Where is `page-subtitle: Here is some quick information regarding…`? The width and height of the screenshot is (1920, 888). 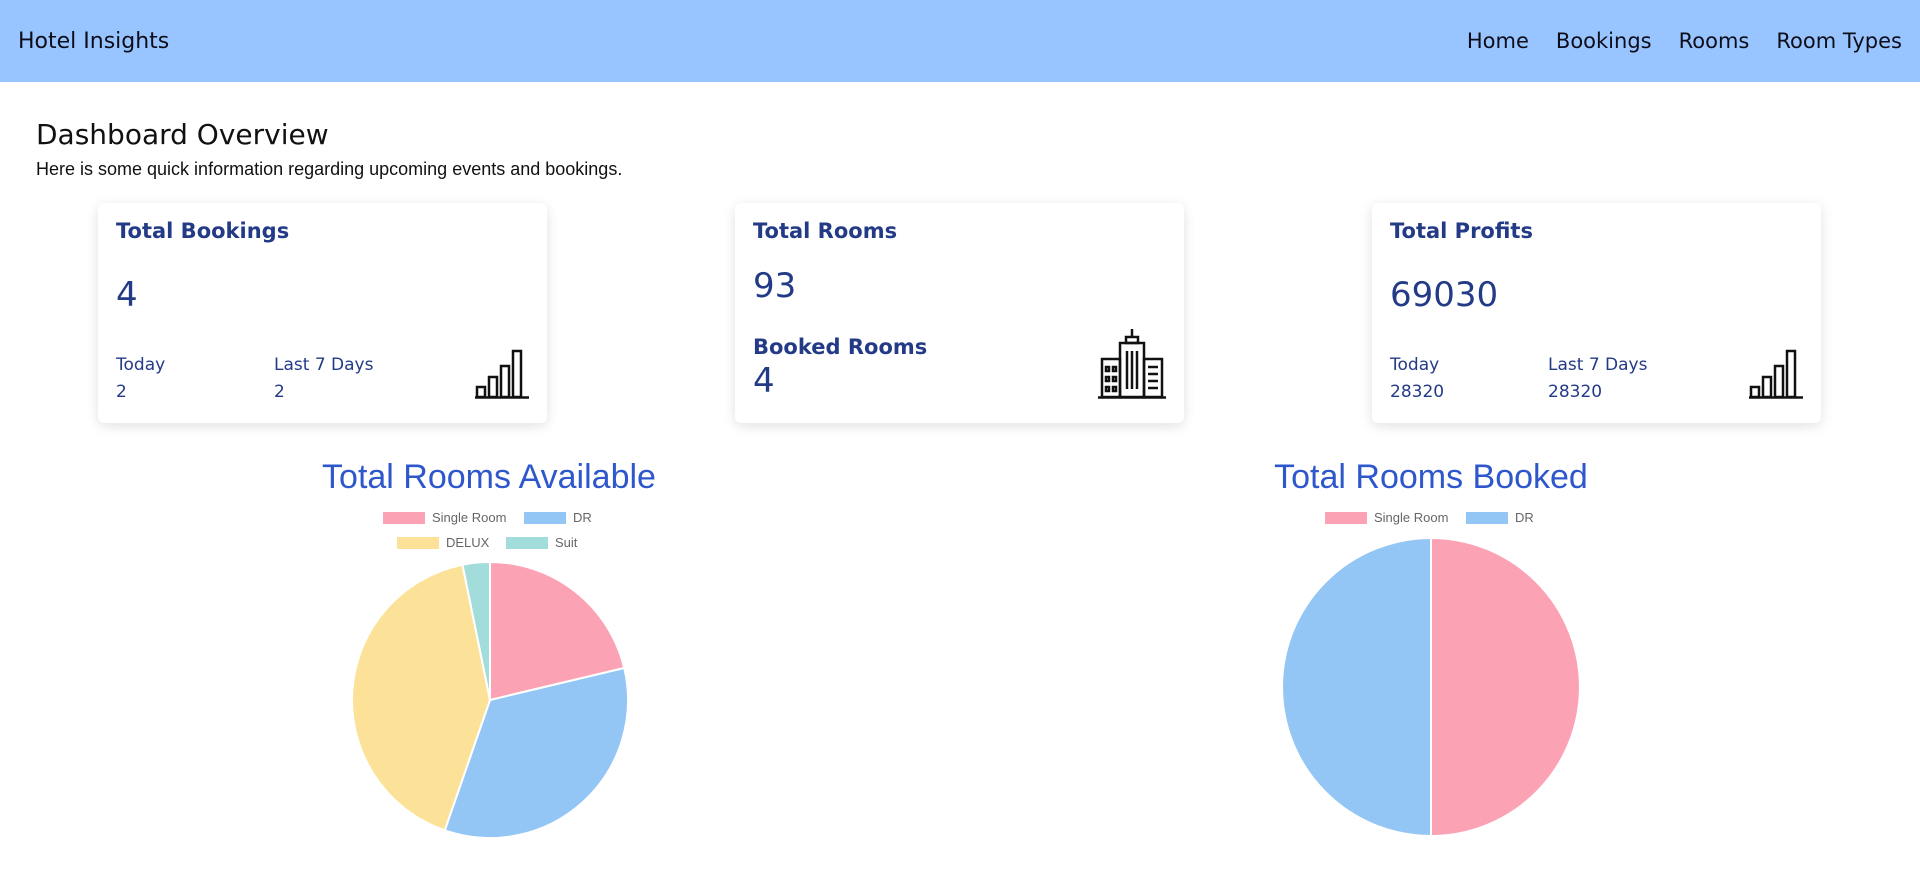 page-subtitle: Here is some quick information regarding… is located at coordinates (329, 169).